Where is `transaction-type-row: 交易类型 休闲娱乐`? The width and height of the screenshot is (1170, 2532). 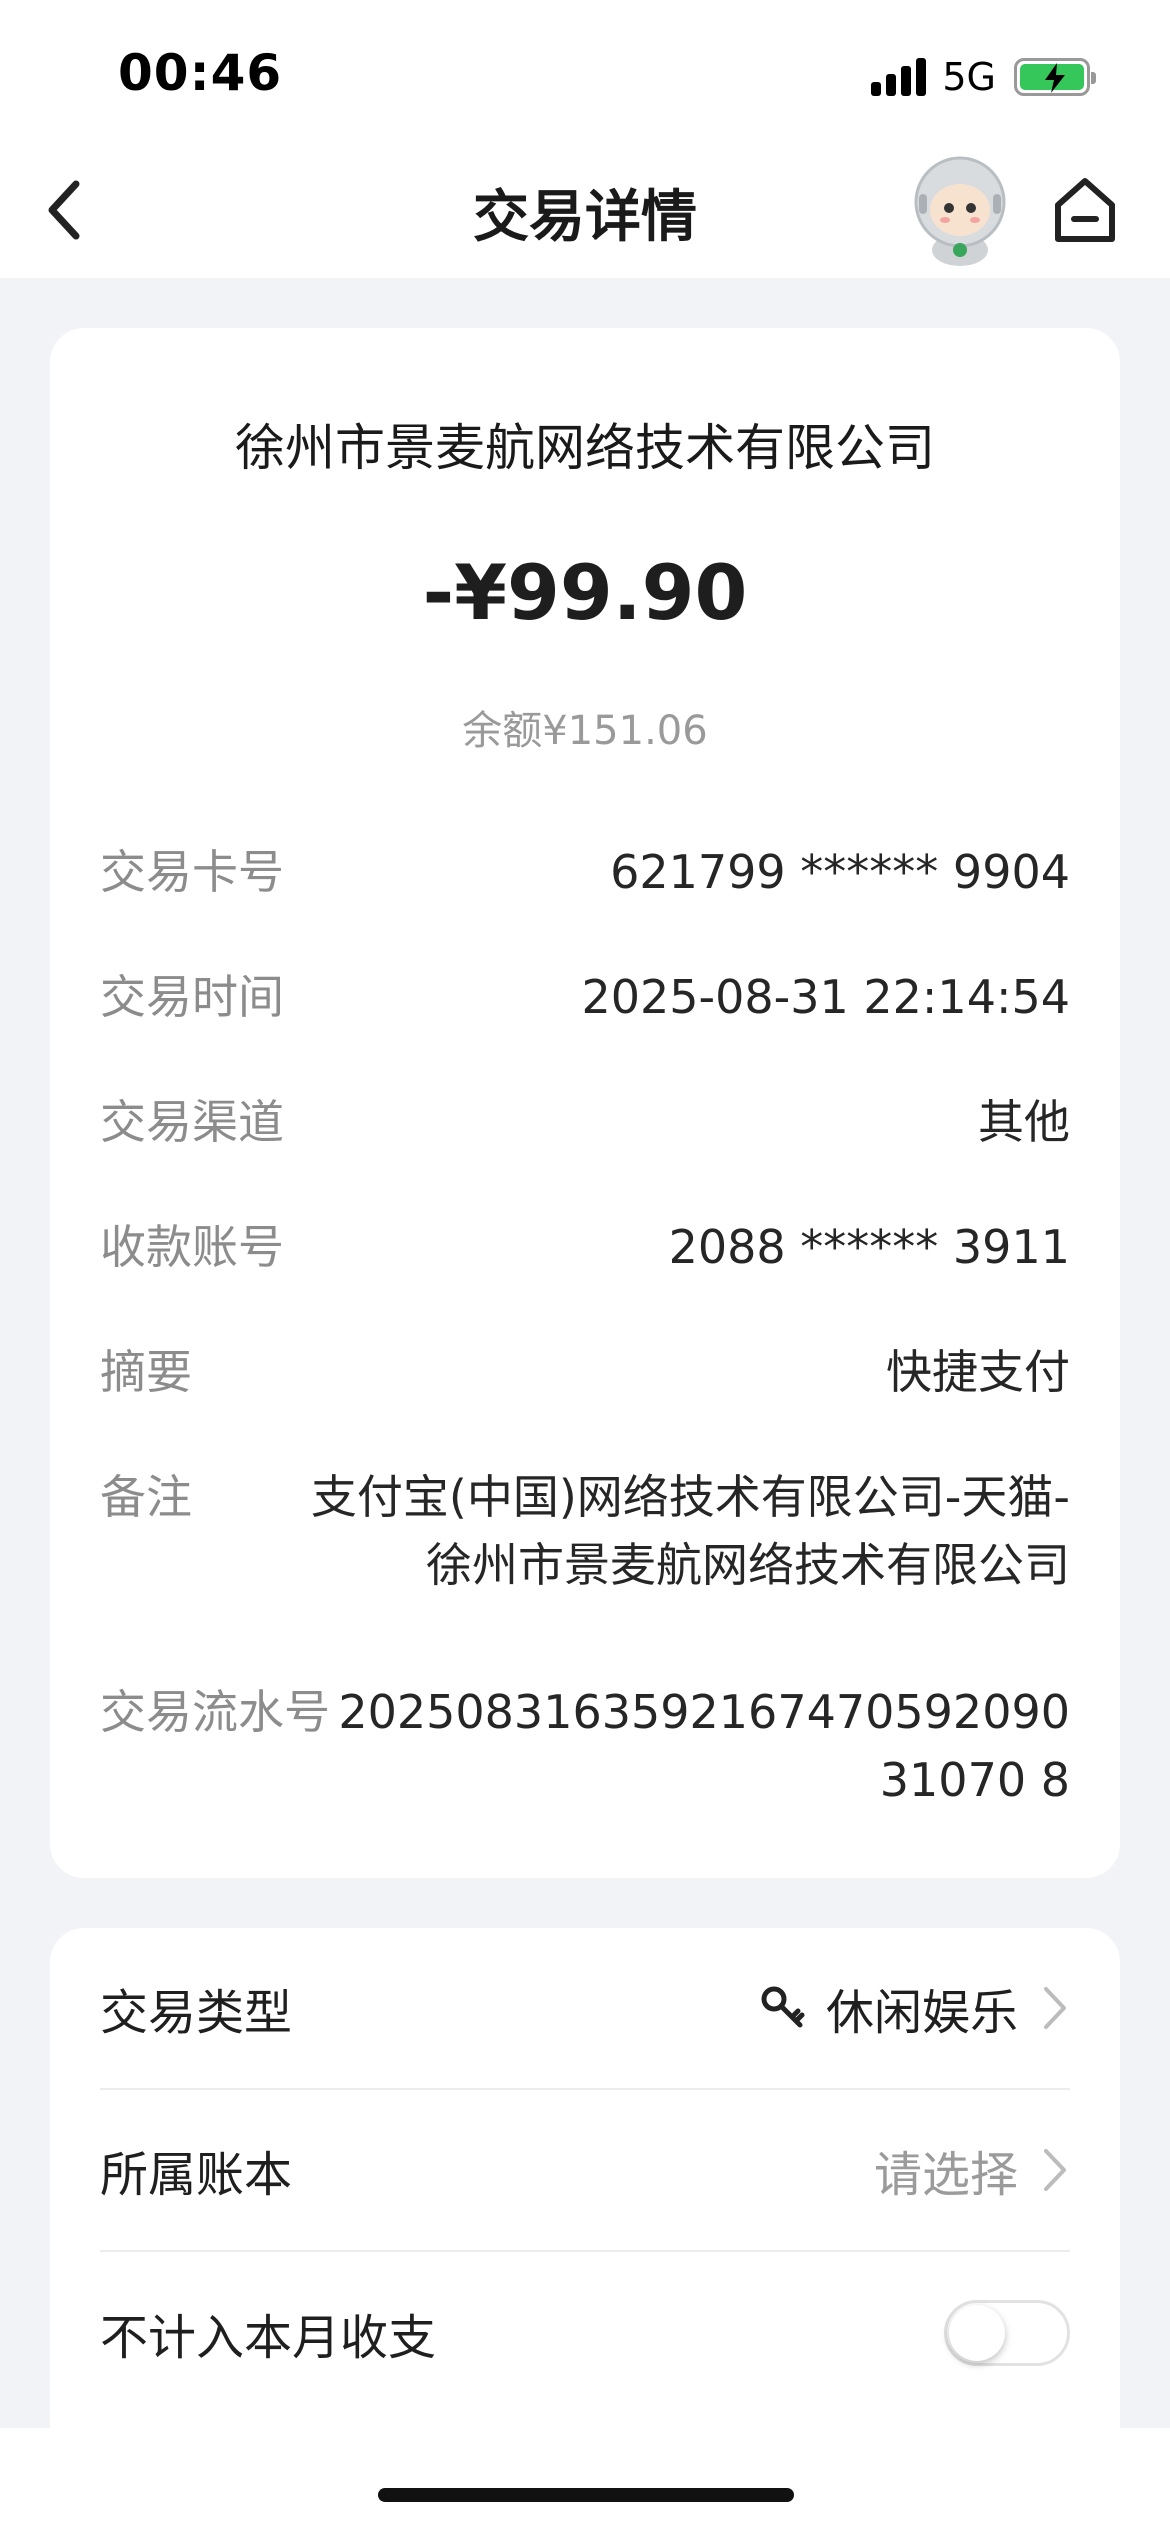
transaction-type-row: 交易类型 休闲娱乐 is located at coordinates (585, 2009).